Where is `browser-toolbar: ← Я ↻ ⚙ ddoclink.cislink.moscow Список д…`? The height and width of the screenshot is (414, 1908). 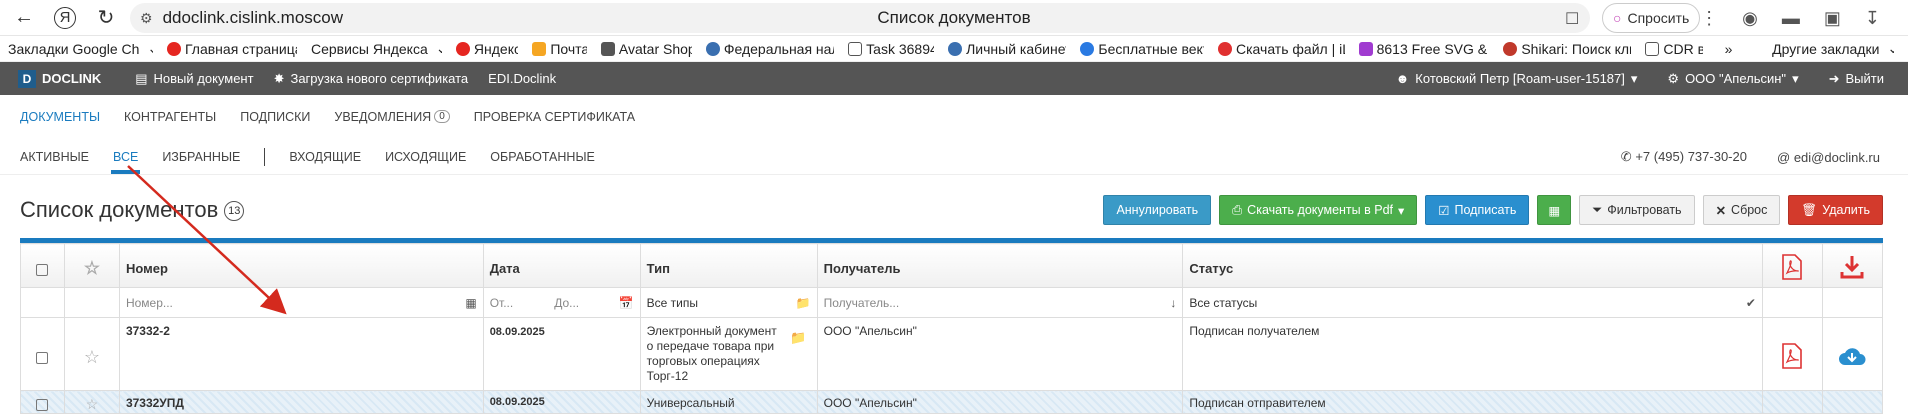
browser-toolbar: ← Я ↻ ⚙ ddoclink.cislink.moscow Список д… is located at coordinates (954, 18).